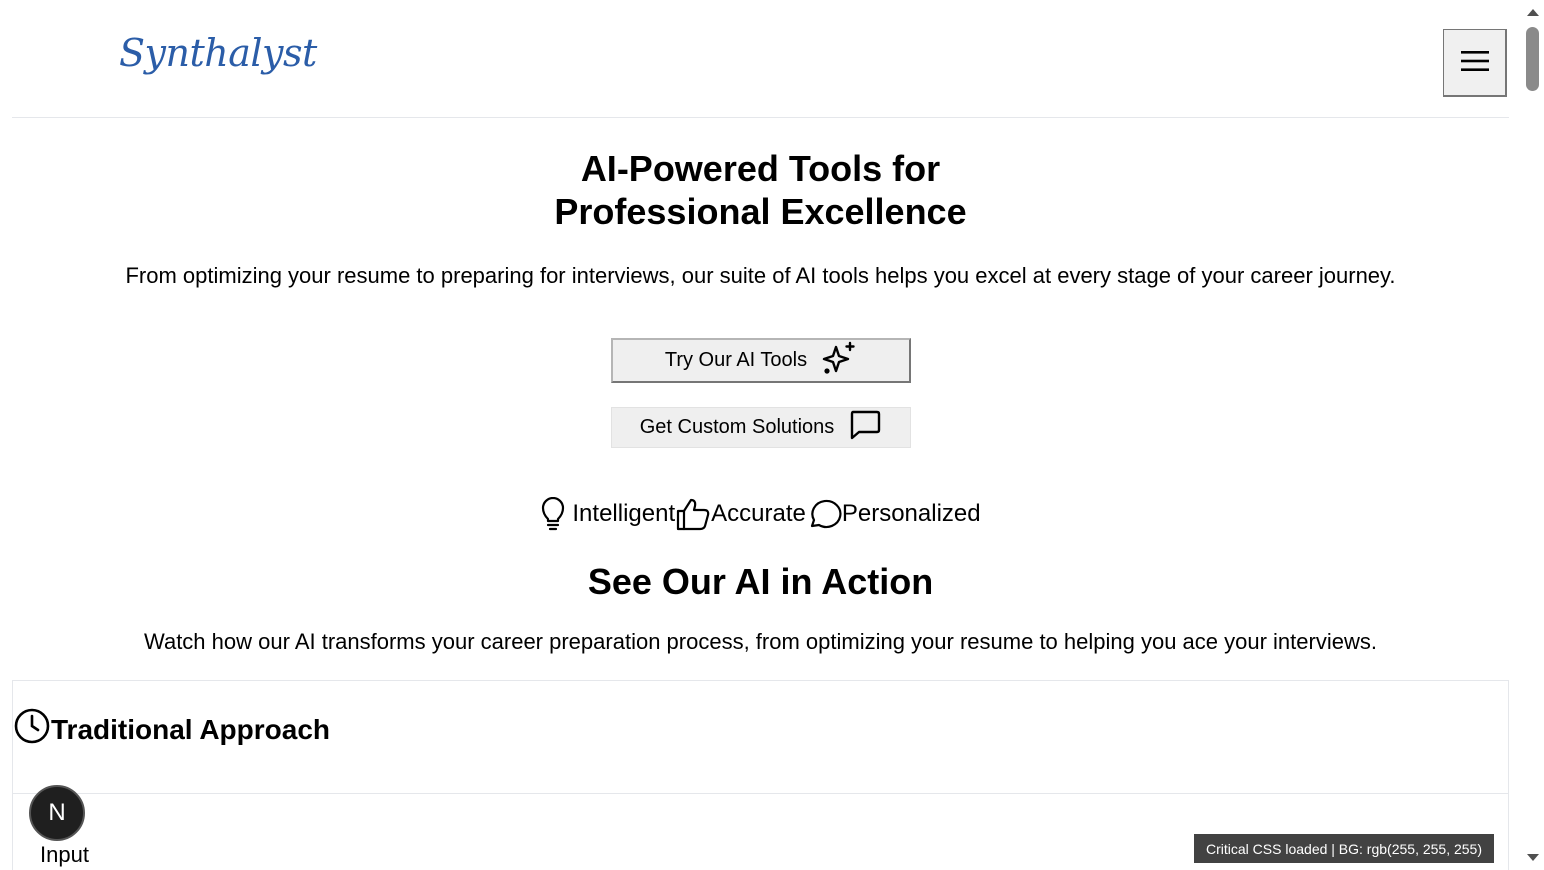 The image size is (1544, 870). I want to click on thumbs-up-icon, so click(693, 514).